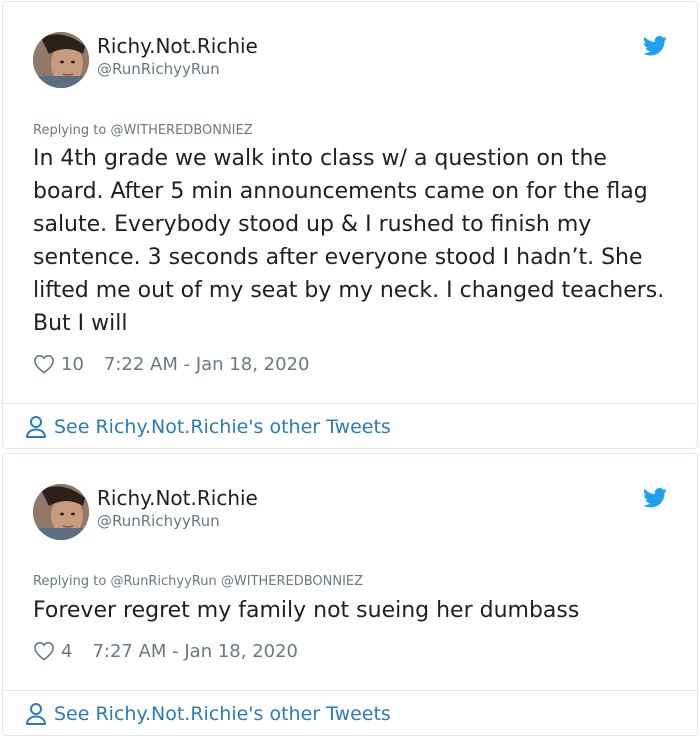 This screenshot has width=700, height=739. I want to click on tweet-meta: 4 7:27 AM - Jan 18, 2020, so click(165, 651).